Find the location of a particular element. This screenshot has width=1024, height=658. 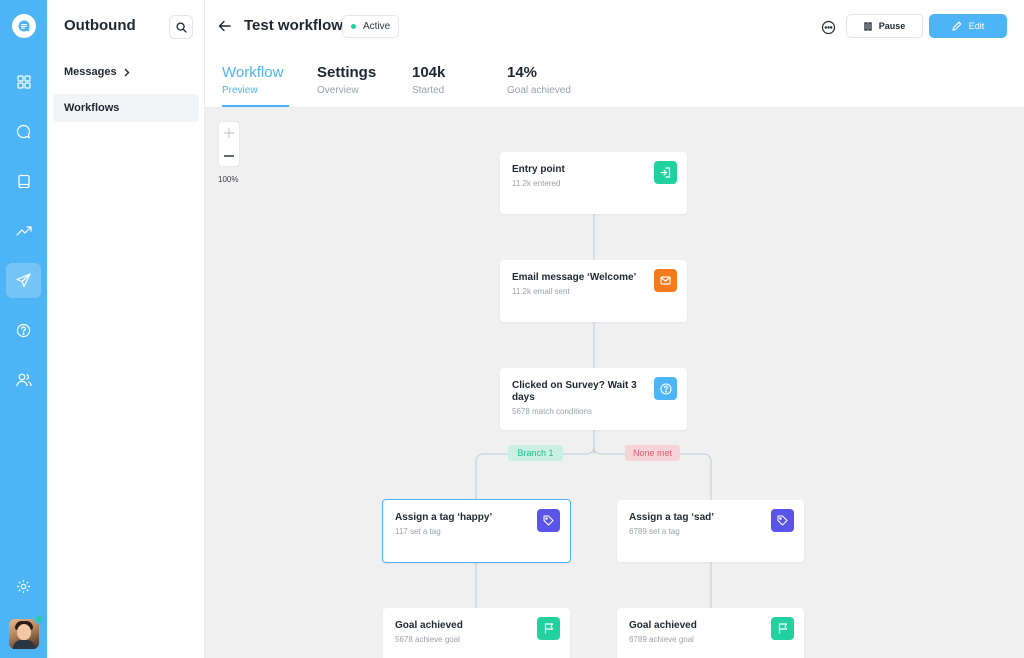

minus-icon is located at coordinates (229, 156).